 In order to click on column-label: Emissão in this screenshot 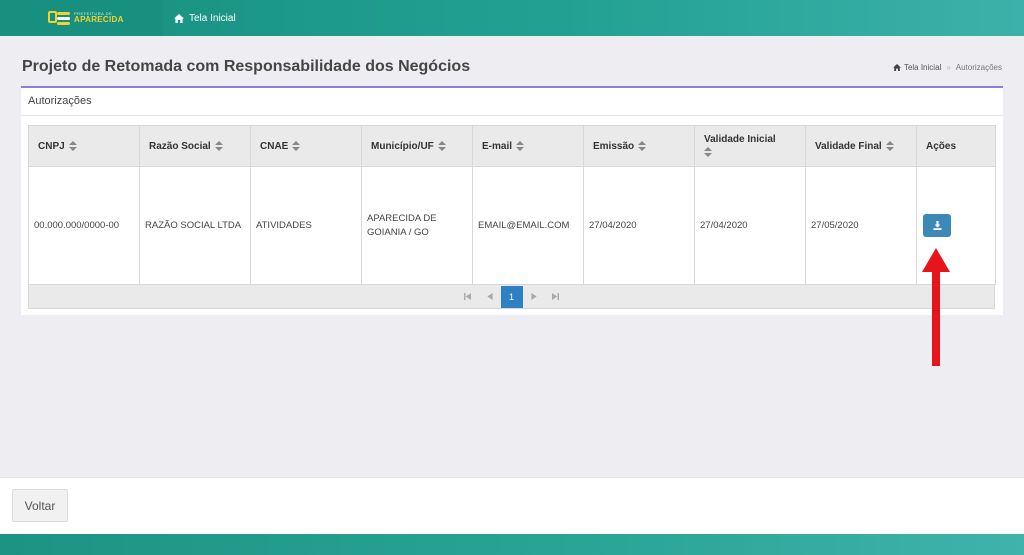, I will do `click(614, 146)`.